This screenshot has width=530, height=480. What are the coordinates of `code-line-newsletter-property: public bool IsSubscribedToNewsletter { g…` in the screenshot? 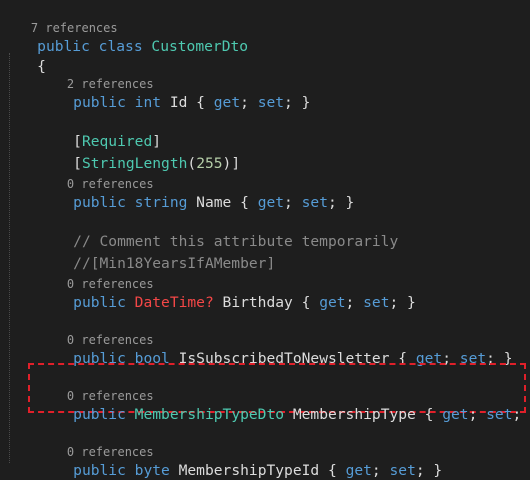 It's located at (275, 348).